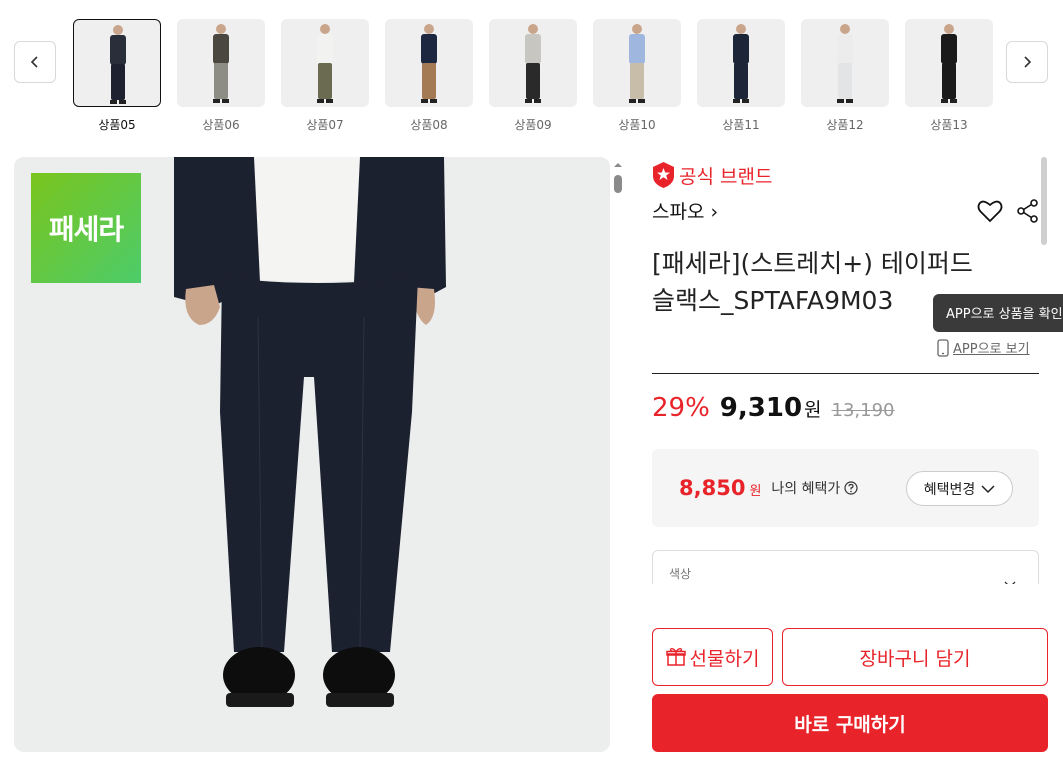  What do you see at coordinates (221, 125) in the screenshot?
I see `thumbnail-label: 상품06` at bounding box center [221, 125].